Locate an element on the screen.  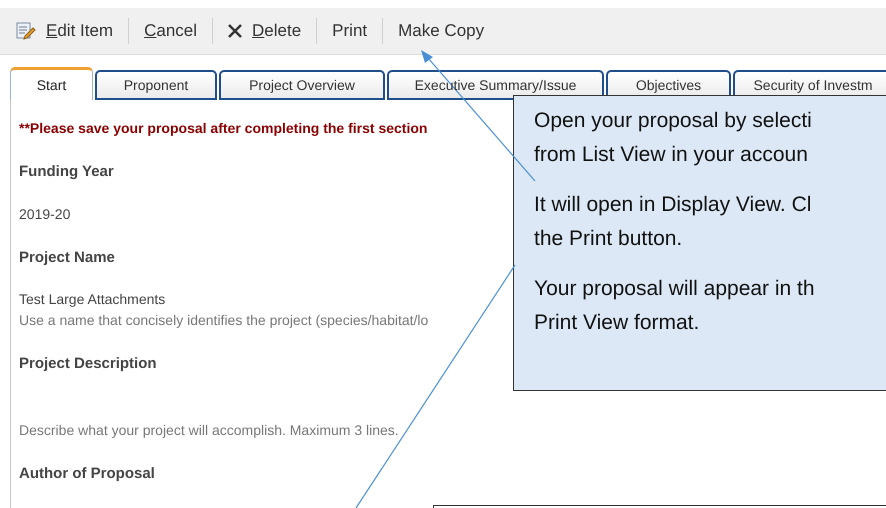
field-hint: Use a name that concisely identifies the project (species/habitat/lo is located at coordinates (223, 320).